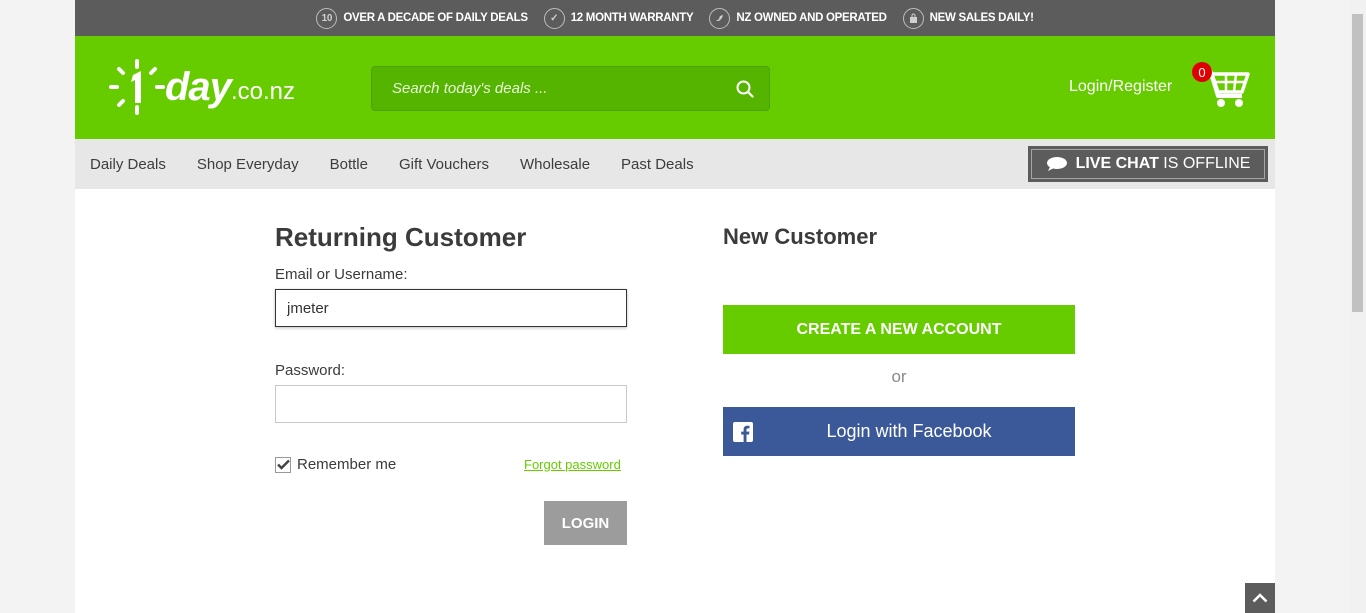 The width and height of the screenshot is (1366, 613). I want to click on live-chat-button: LIVE CHAT IS OFFLINE, so click(1148, 164).